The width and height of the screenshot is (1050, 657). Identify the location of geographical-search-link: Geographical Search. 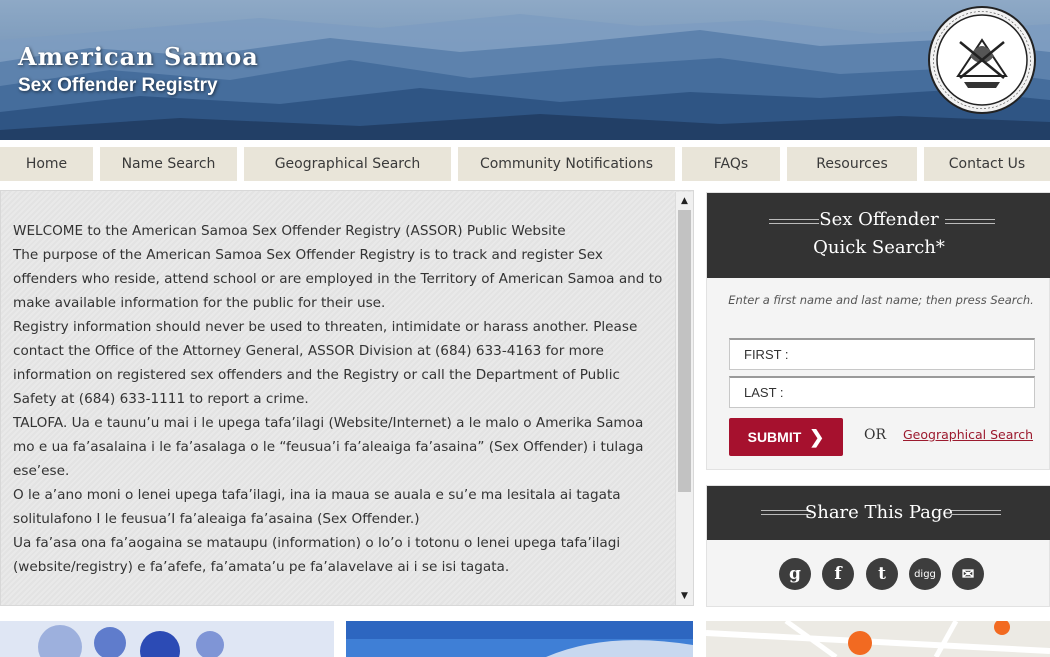
(968, 434).